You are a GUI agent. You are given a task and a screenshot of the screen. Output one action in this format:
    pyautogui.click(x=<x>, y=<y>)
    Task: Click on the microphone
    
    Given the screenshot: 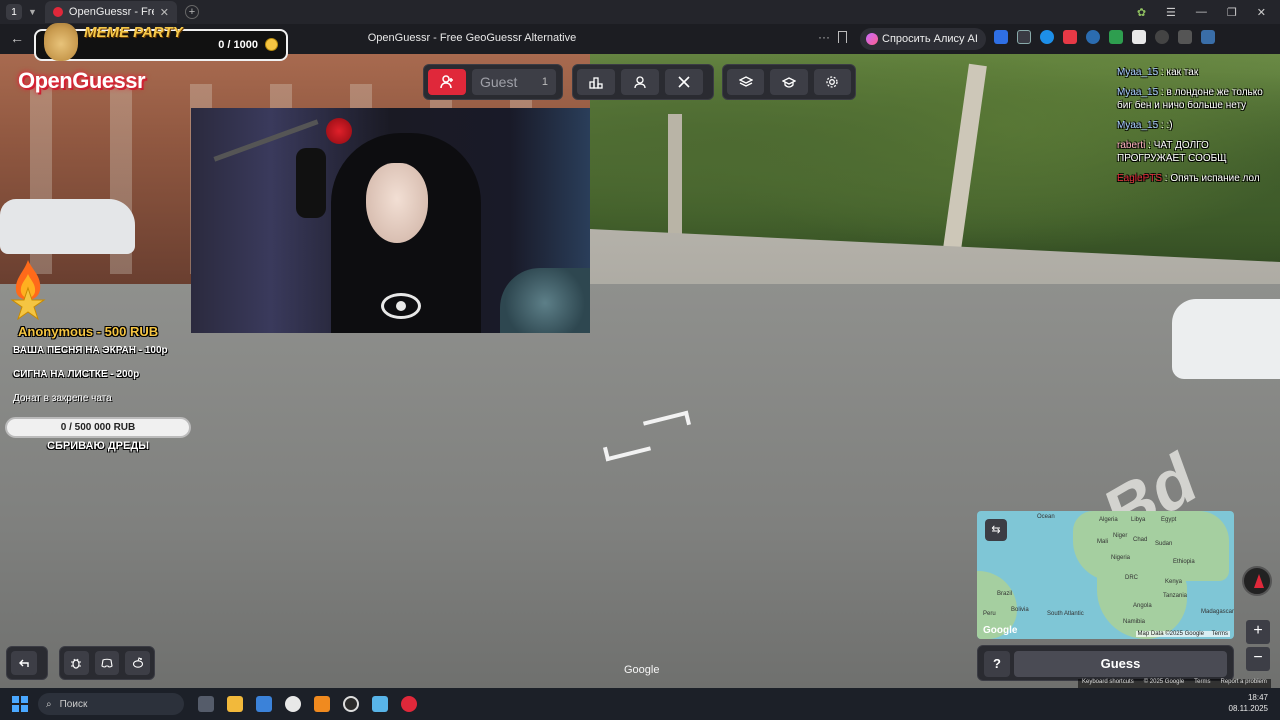 What is the action you would take?
    pyautogui.click(x=311, y=183)
    